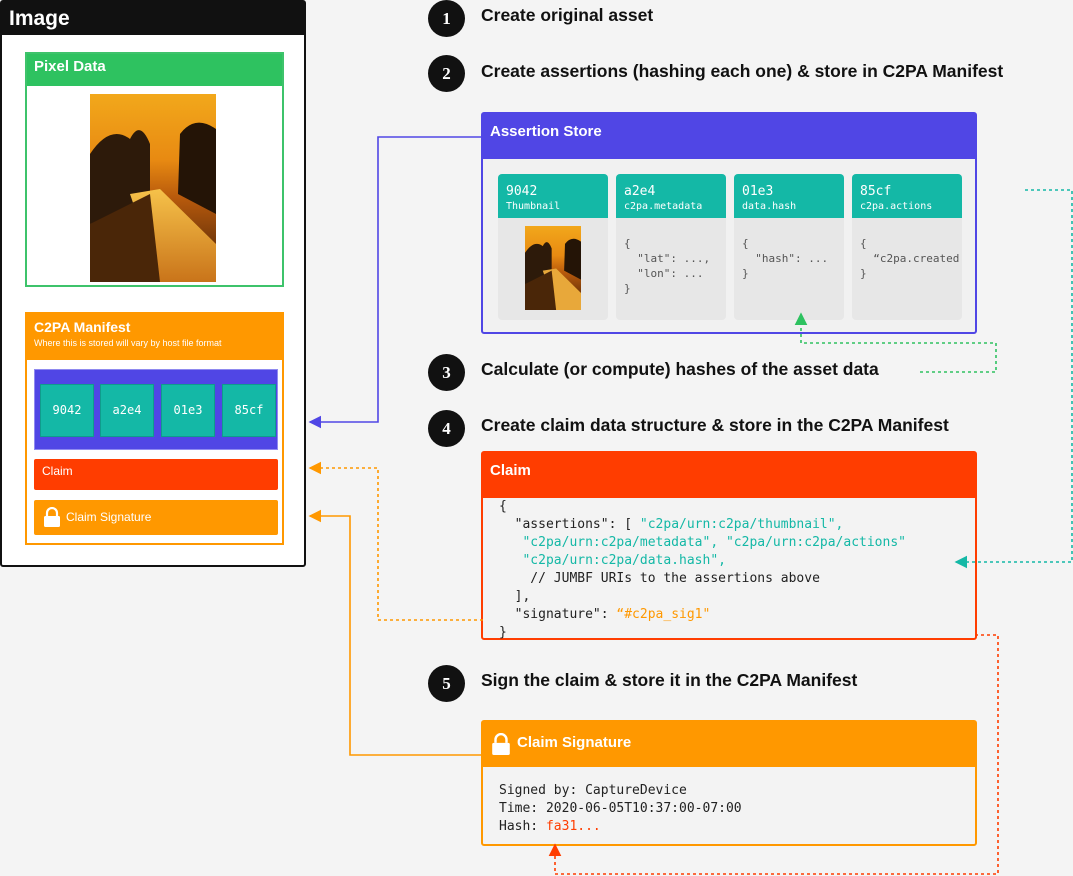 The width and height of the screenshot is (1073, 876). What do you see at coordinates (667, 266) in the screenshot?
I see `assertion-body: { "lat": ..., "lon": ... }` at bounding box center [667, 266].